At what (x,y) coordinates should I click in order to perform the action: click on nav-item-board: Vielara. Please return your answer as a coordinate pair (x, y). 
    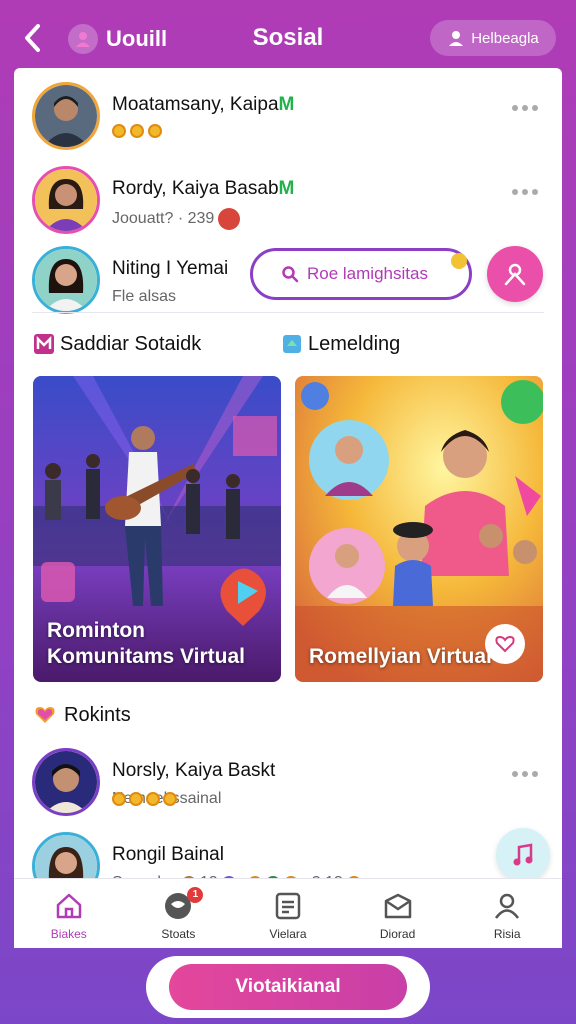
    Looking at the image, I should click on (288, 915).